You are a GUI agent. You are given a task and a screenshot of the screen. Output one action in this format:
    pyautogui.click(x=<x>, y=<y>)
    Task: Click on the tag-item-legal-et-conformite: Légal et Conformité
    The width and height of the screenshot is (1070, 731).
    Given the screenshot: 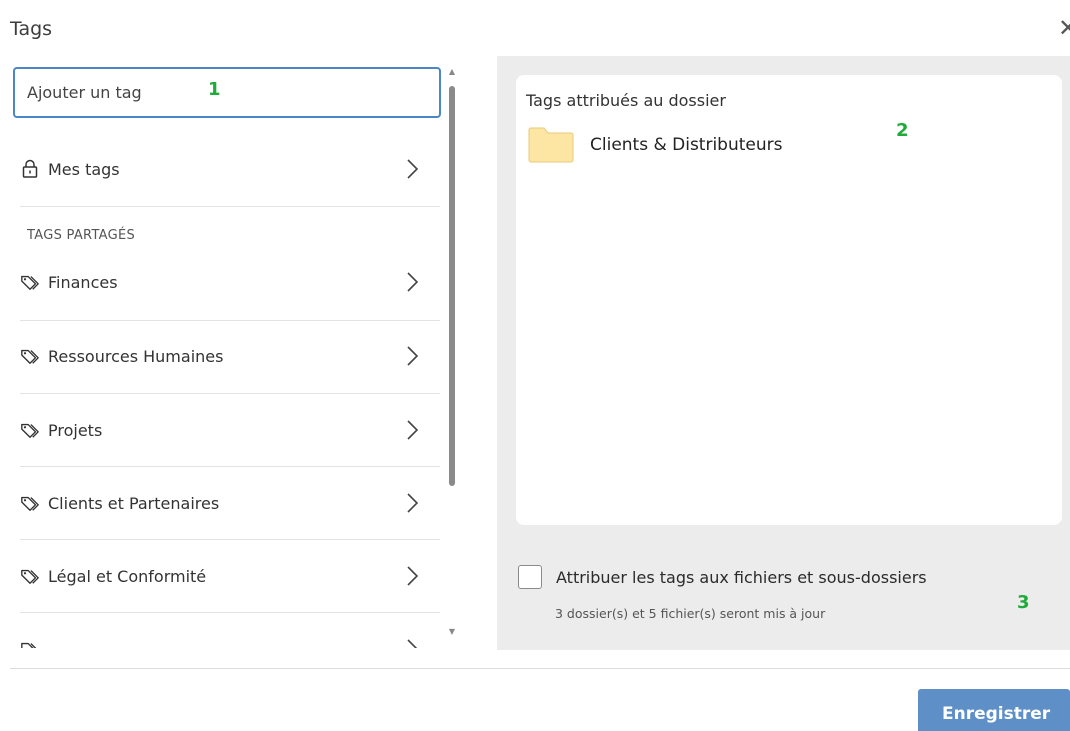 What is the action you would take?
    pyautogui.click(x=230, y=576)
    